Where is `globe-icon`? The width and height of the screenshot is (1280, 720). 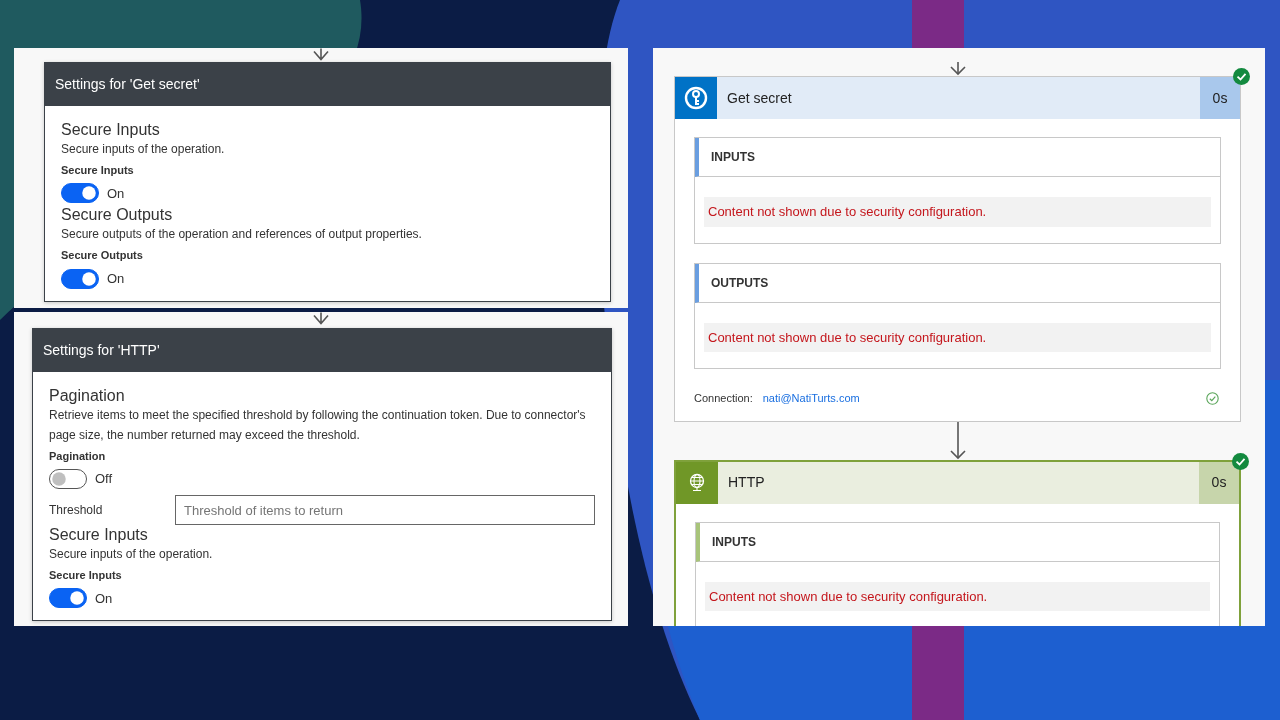
globe-icon is located at coordinates (697, 482).